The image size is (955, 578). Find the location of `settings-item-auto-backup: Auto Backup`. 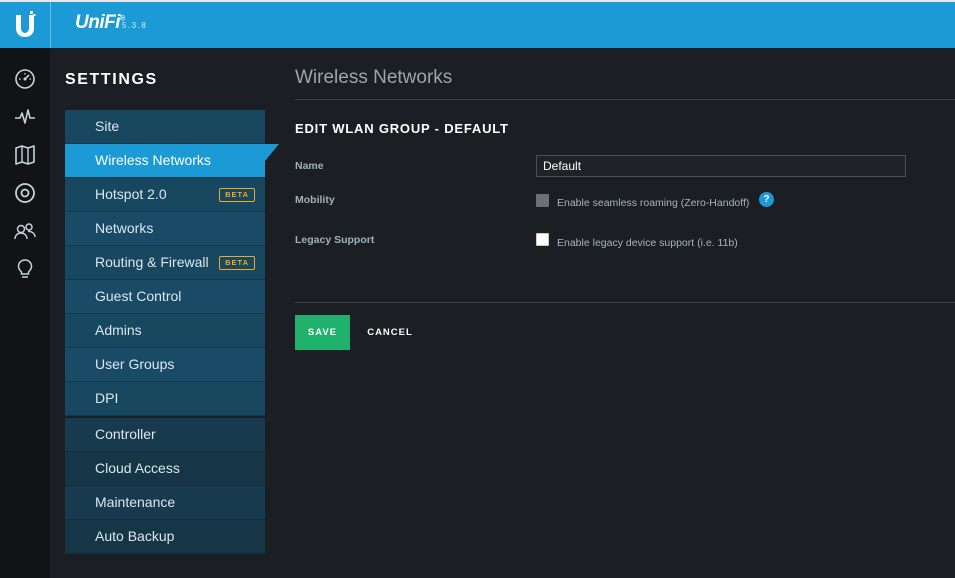

settings-item-auto-backup: Auto Backup is located at coordinates (165, 537).